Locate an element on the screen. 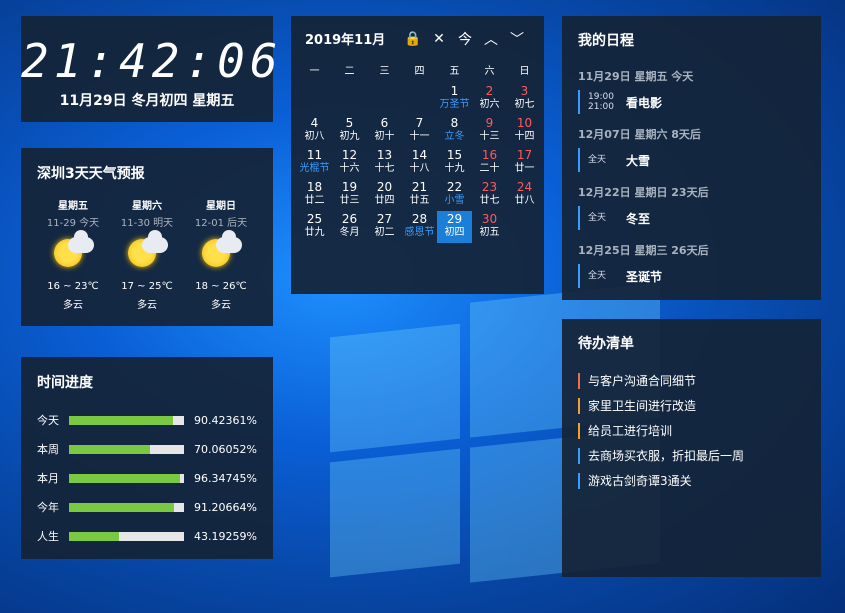 This screenshot has width=845, height=613. progress-row: 今年 91.20664% is located at coordinates (147, 507).